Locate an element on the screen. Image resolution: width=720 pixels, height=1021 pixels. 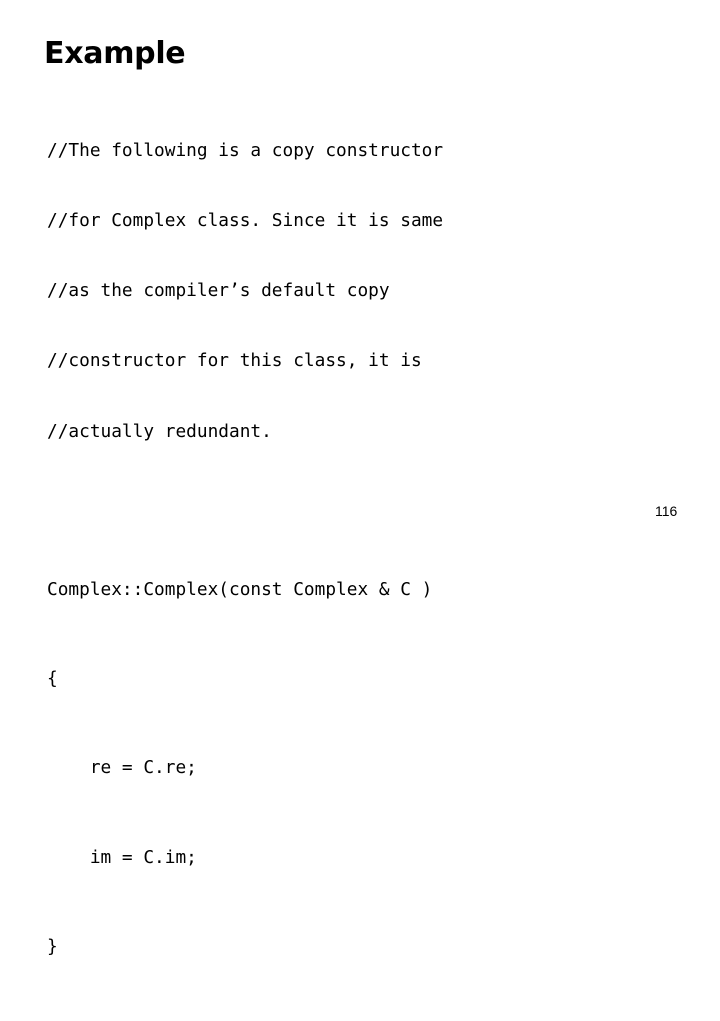
page-title: Example is located at coordinates (115, 53).